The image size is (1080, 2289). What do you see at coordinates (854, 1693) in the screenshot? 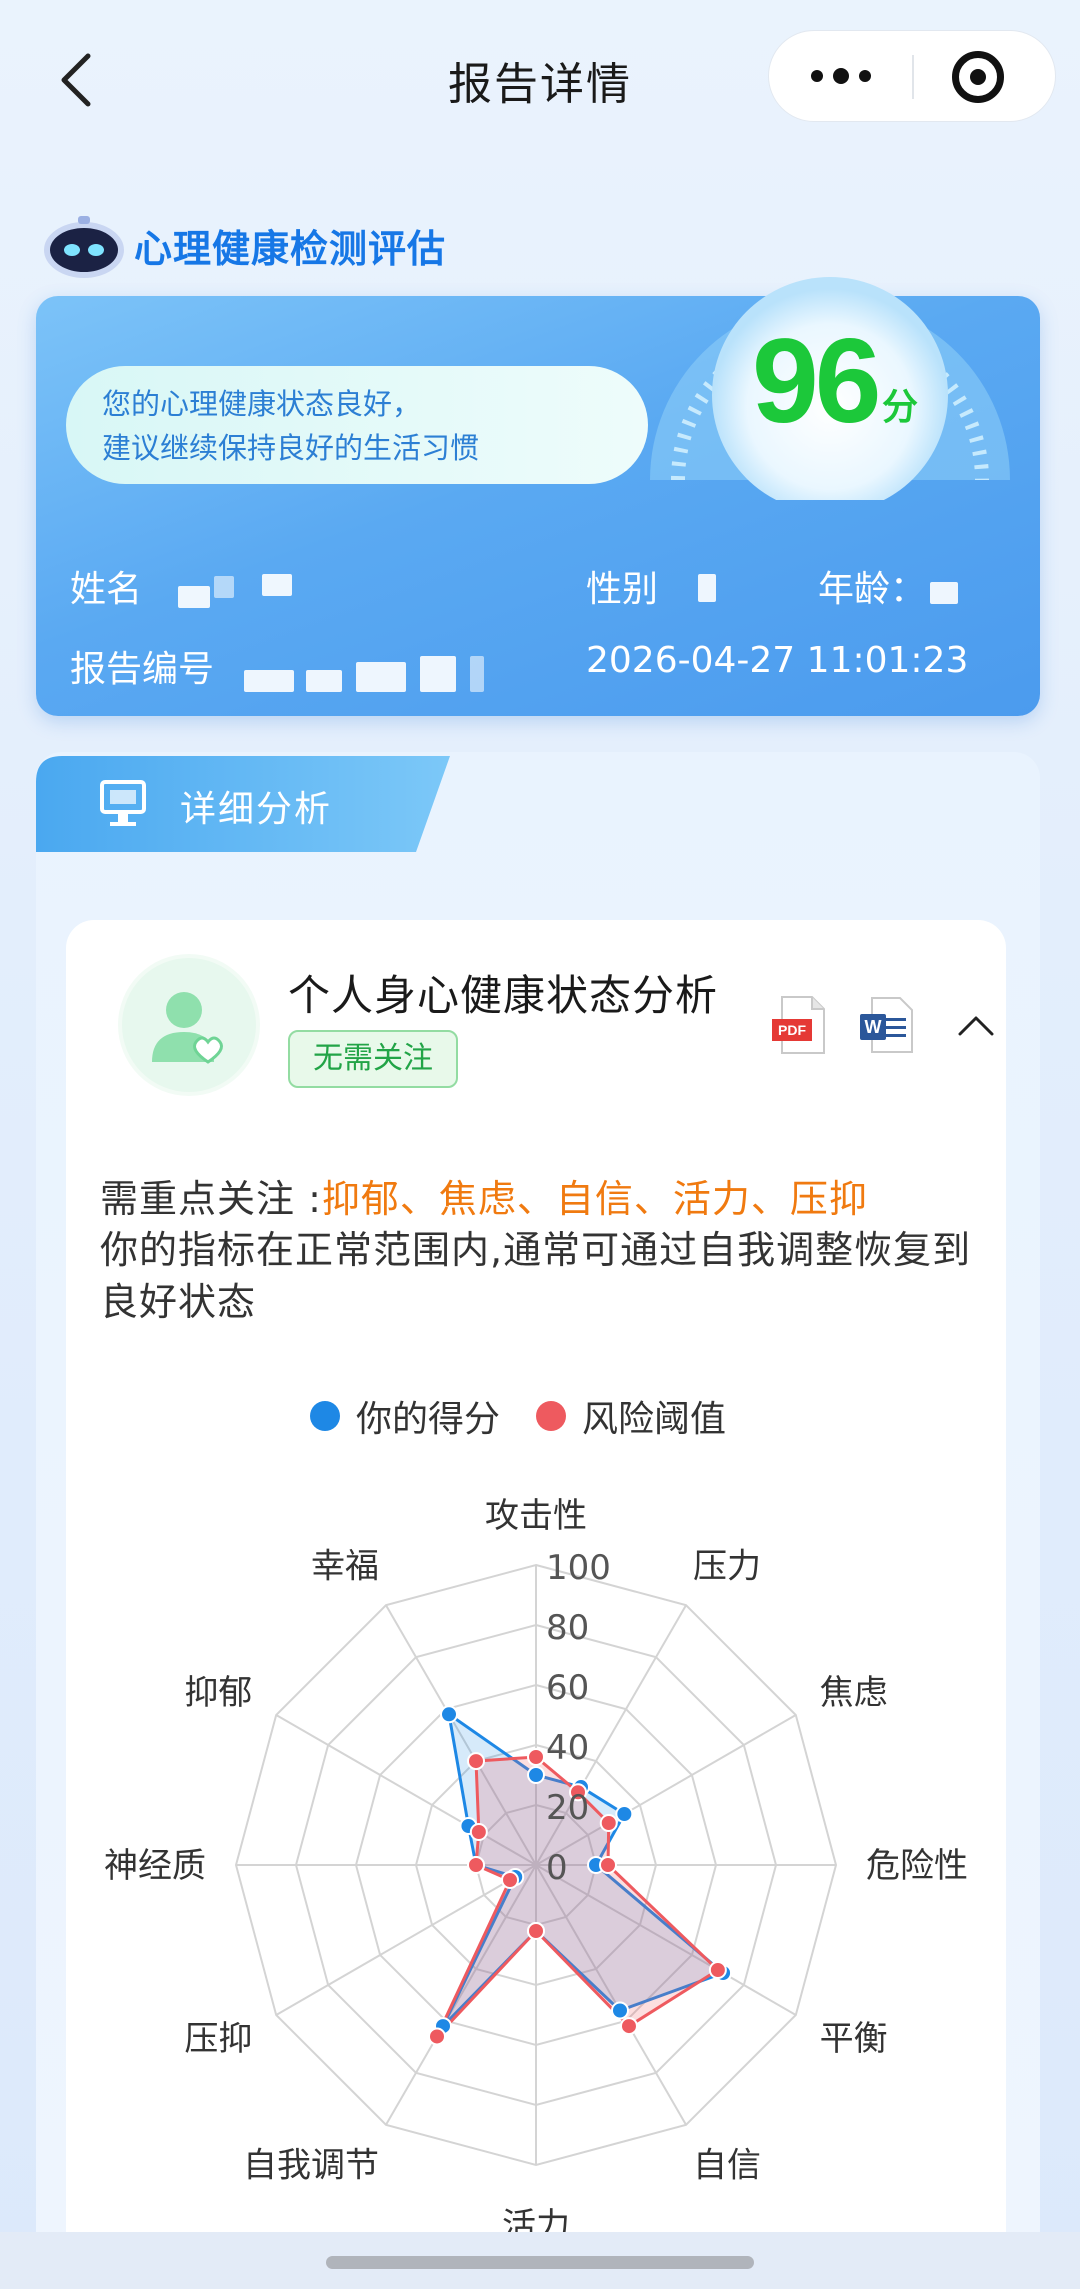
I see `radar-axis-label: 焦虑` at bounding box center [854, 1693].